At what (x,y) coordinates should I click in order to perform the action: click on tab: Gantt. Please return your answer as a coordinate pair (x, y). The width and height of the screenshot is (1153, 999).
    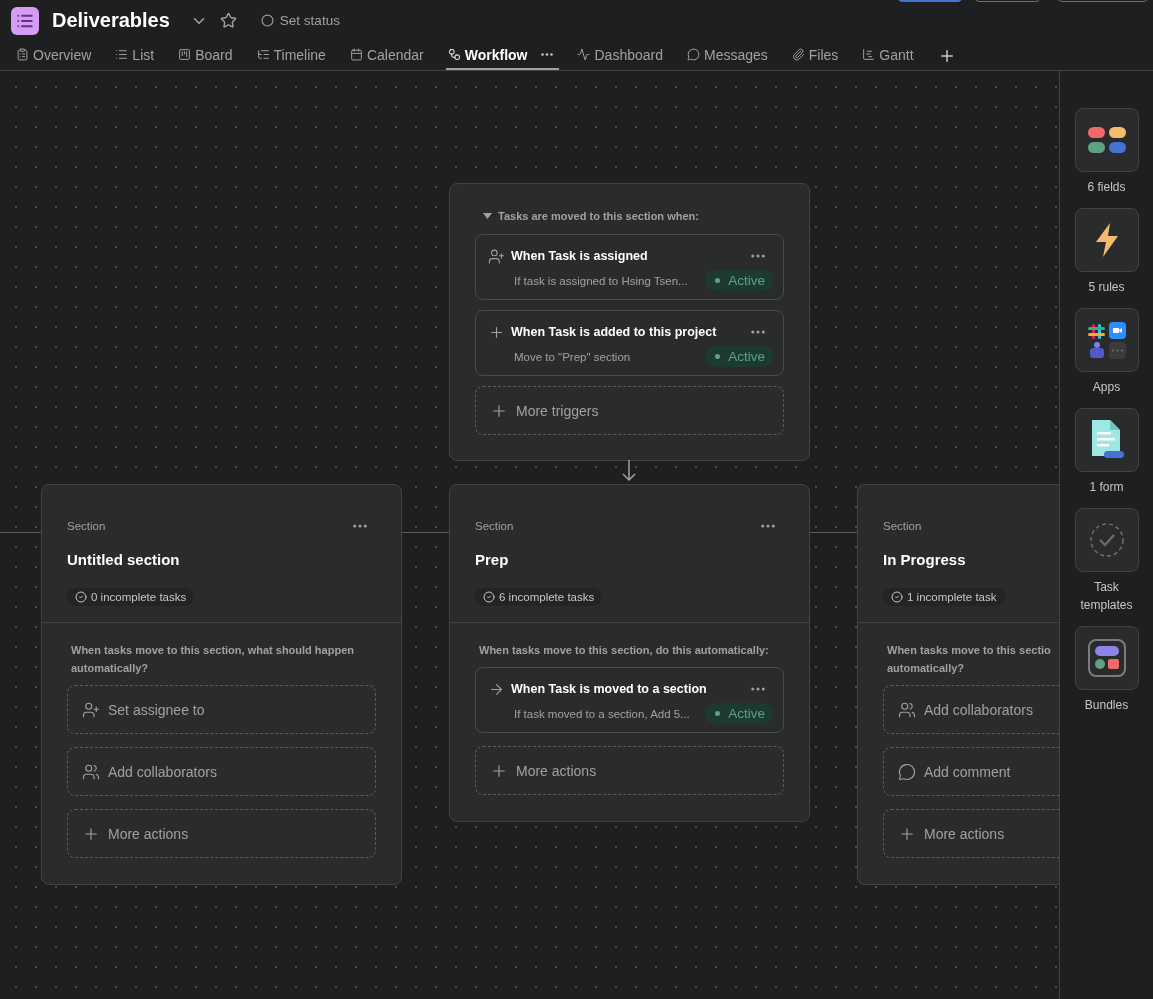
    Looking at the image, I should click on (890, 55).